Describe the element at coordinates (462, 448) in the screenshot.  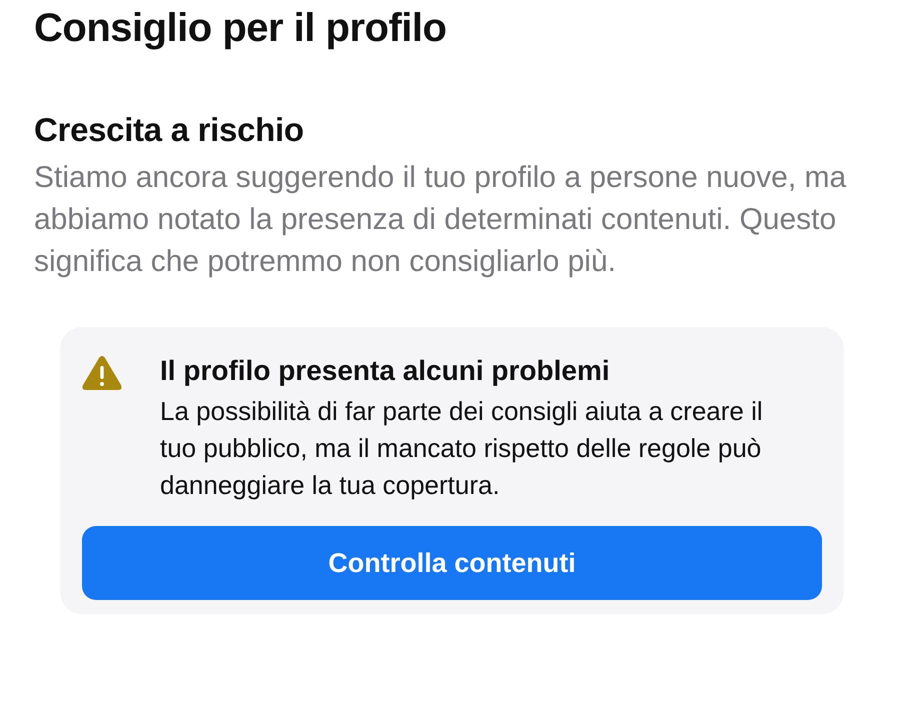
I see `alert-body: La possibilità di far parte dei consigli aiuta a creare il tuo pubblico, ma il mancato rispetto delle regole può danneggiare la tua copertura.` at that location.